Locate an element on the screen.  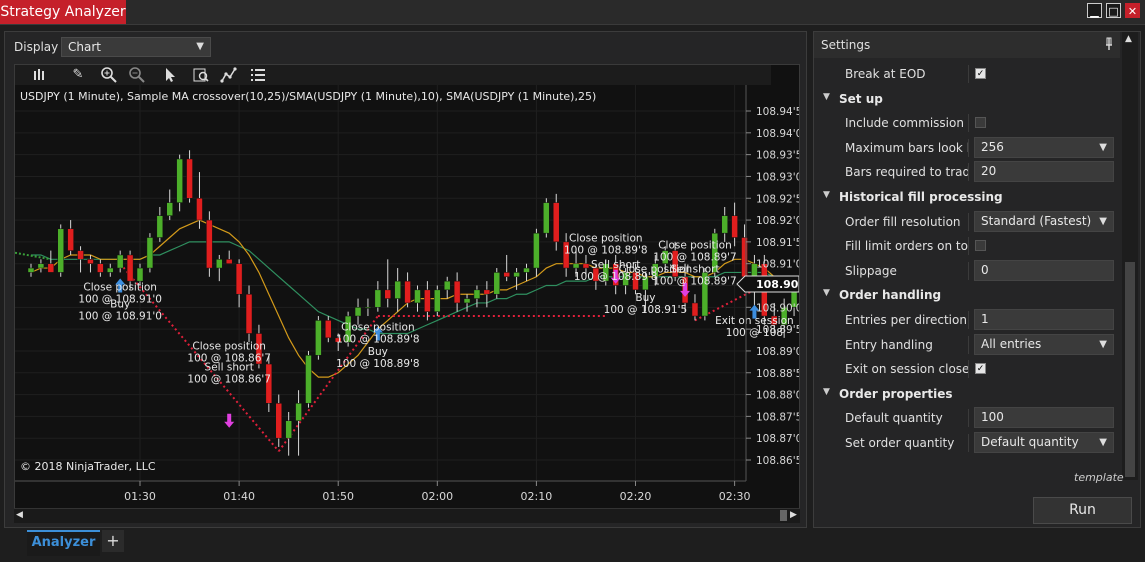
setting-label: Entries per direction is located at coordinates (906, 320).